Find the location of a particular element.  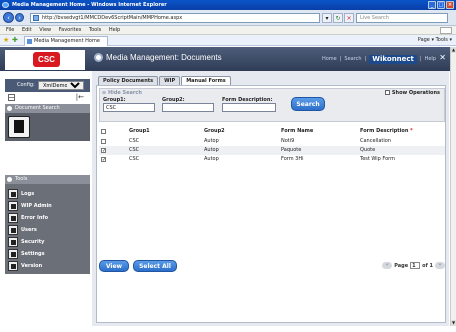

wikonnect-link: Wikonnect is located at coordinates (393, 59).